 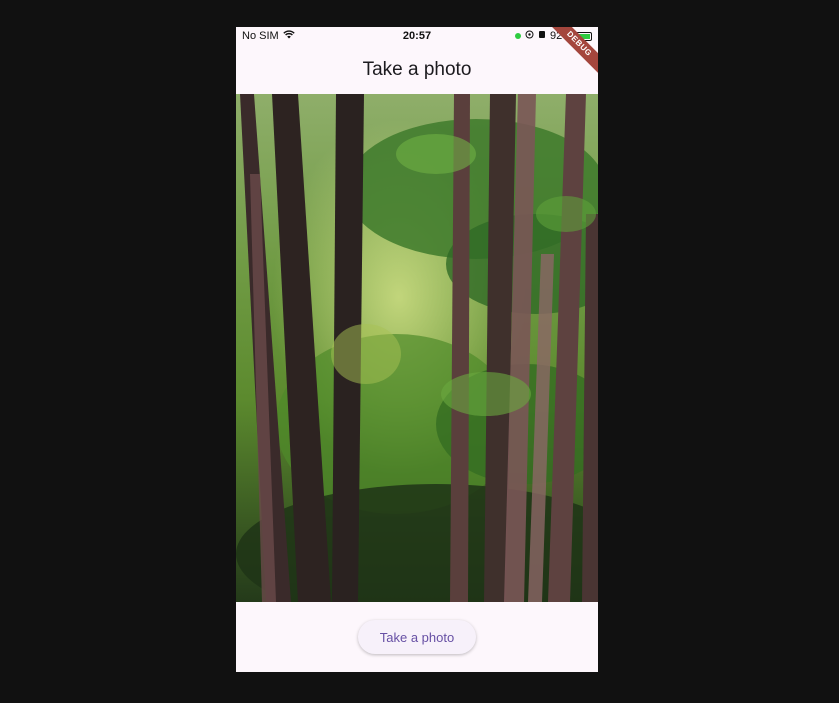 I want to click on bottom-action-area: Take a photo, so click(x=417, y=637).